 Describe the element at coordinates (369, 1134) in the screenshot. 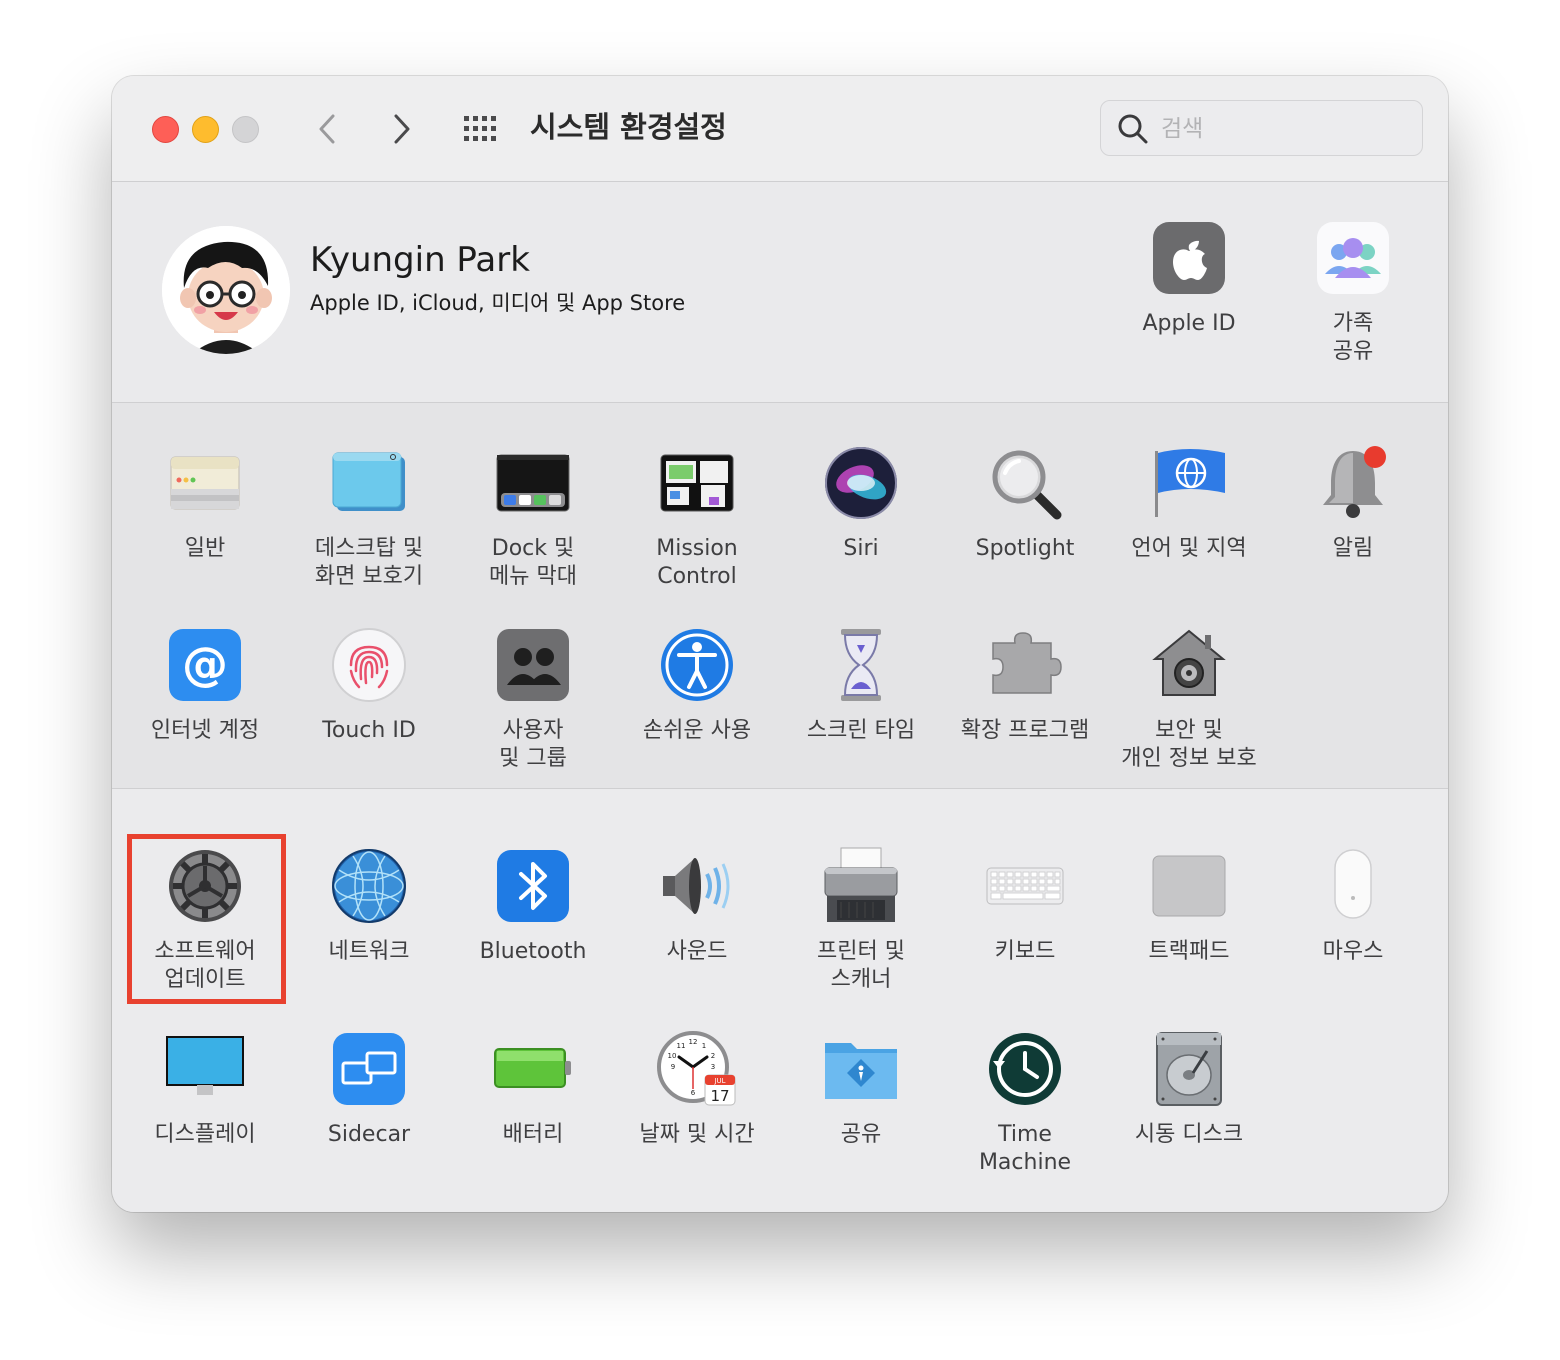

I see `pref-sidecar-label: Sidecar` at that location.